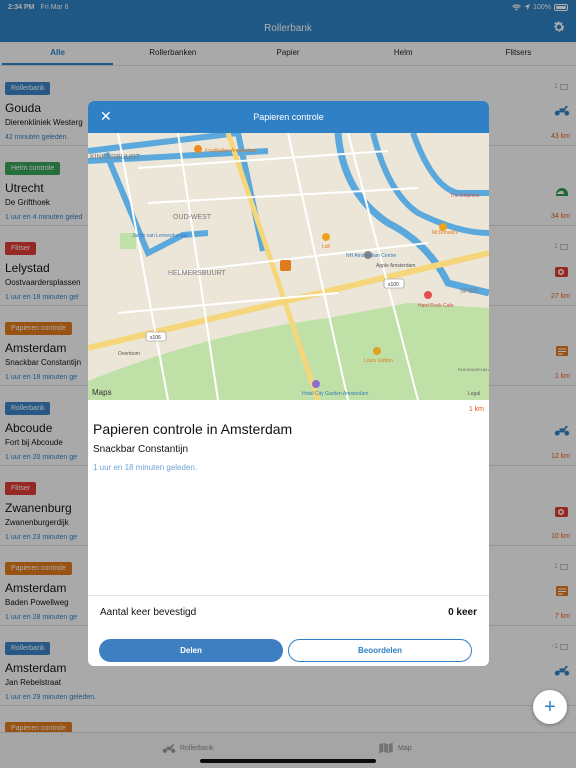 The height and width of the screenshot is (768, 576). Describe the element at coordinates (148, 612) in the screenshot. I see `confirmed-label: Aantal keer bevestigd` at that location.